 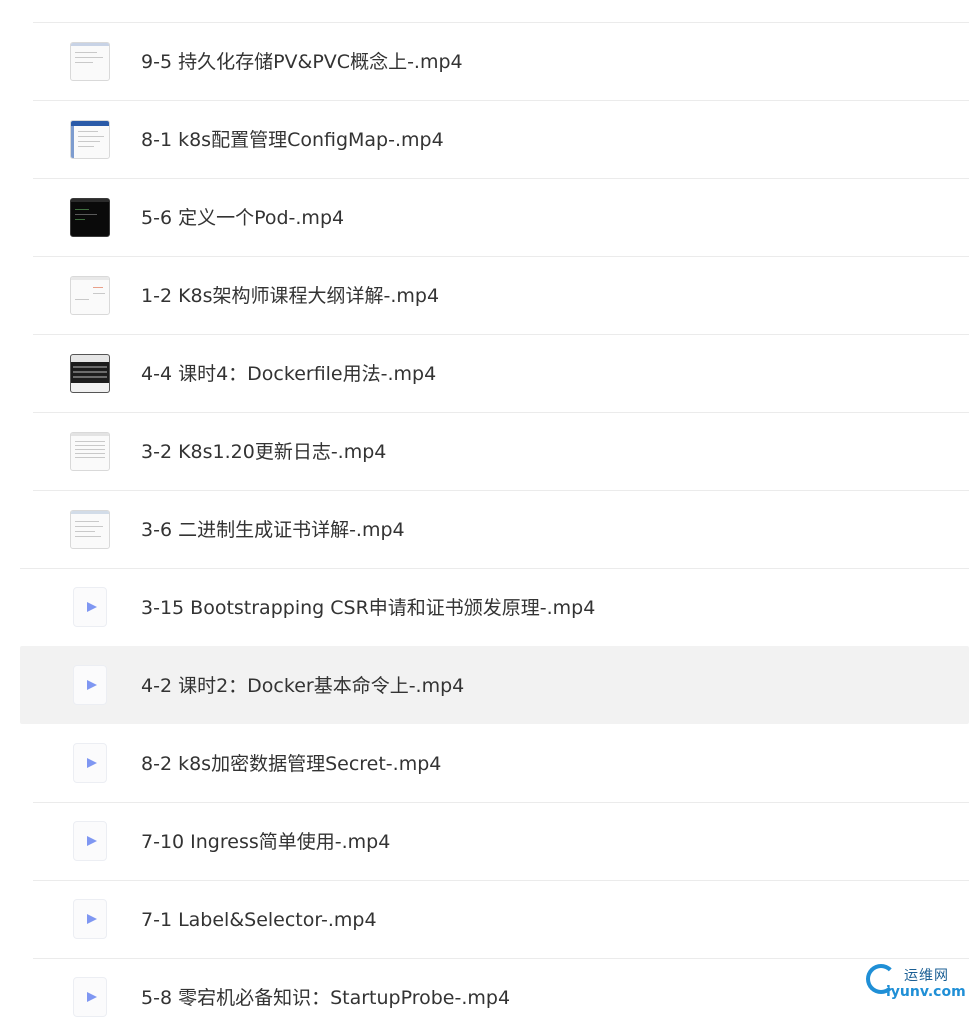 What do you see at coordinates (484, 217) in the screenshot?
I see `file-row: 5-6 定义一个Pod-.mp4` at bounding box center [484, 217].